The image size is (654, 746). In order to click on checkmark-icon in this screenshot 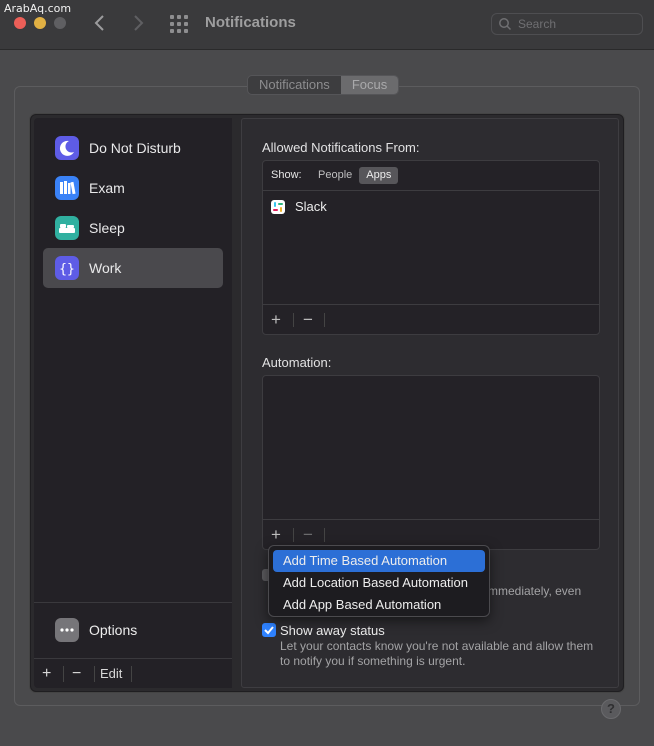, I will do `click(269, 630)`.